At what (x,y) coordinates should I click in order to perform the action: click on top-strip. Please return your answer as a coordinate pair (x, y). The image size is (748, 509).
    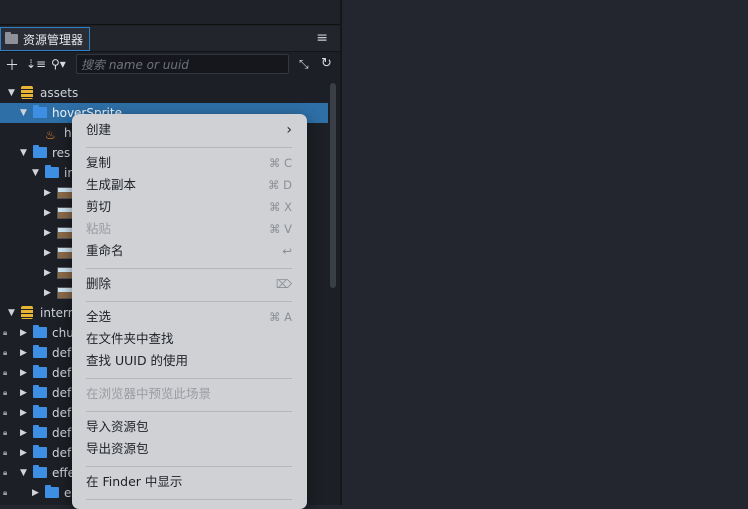
    Looking at the image, I should click on (170, 12).